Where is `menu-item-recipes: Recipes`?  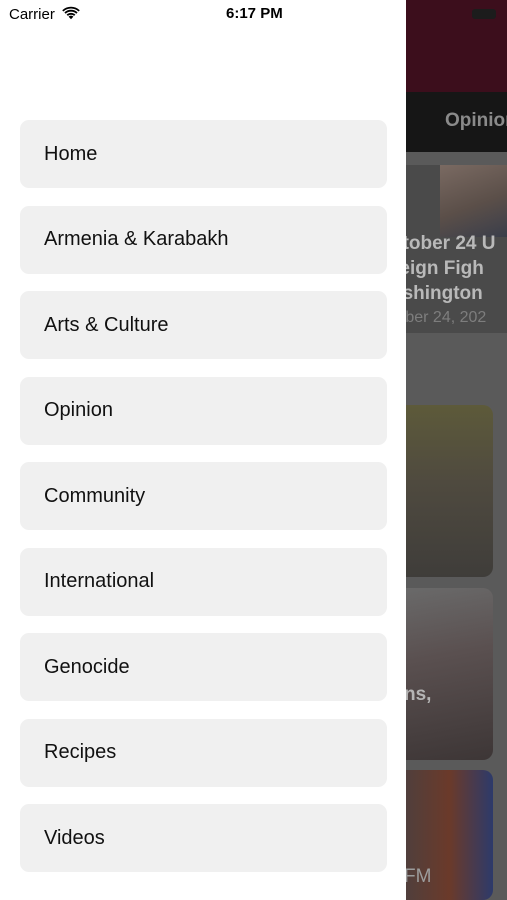 menu-item-recipes: Recipes is located at coordinates (203, 752).